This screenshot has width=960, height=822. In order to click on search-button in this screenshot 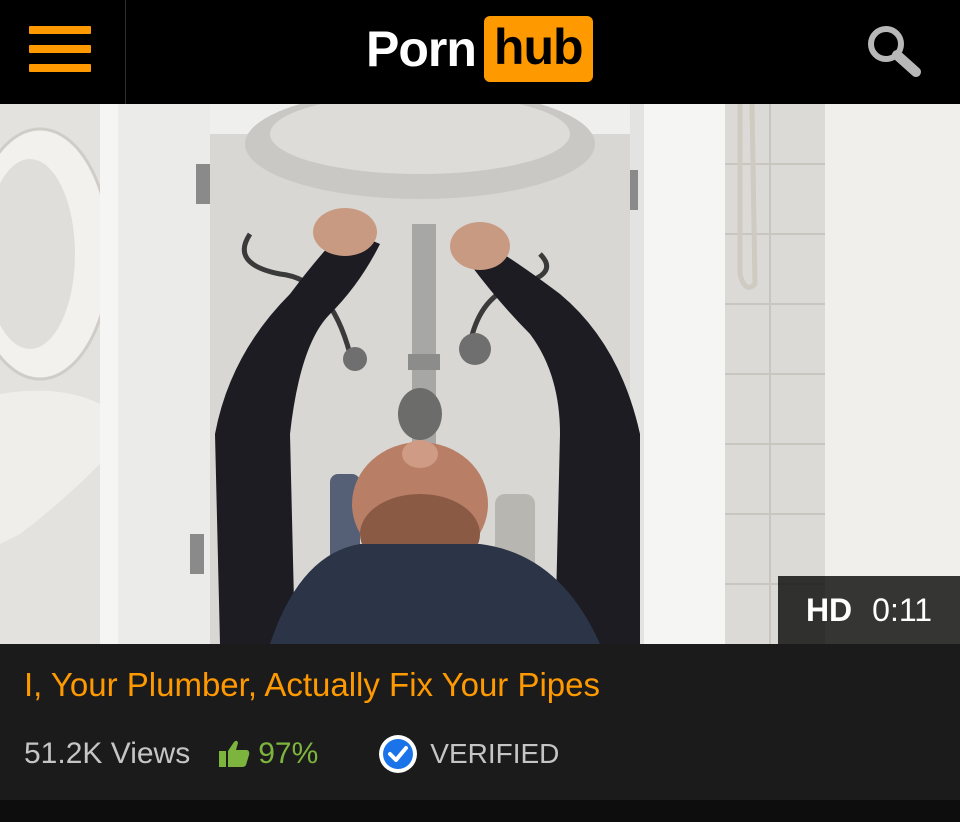, I will do `click(893, 50)`.